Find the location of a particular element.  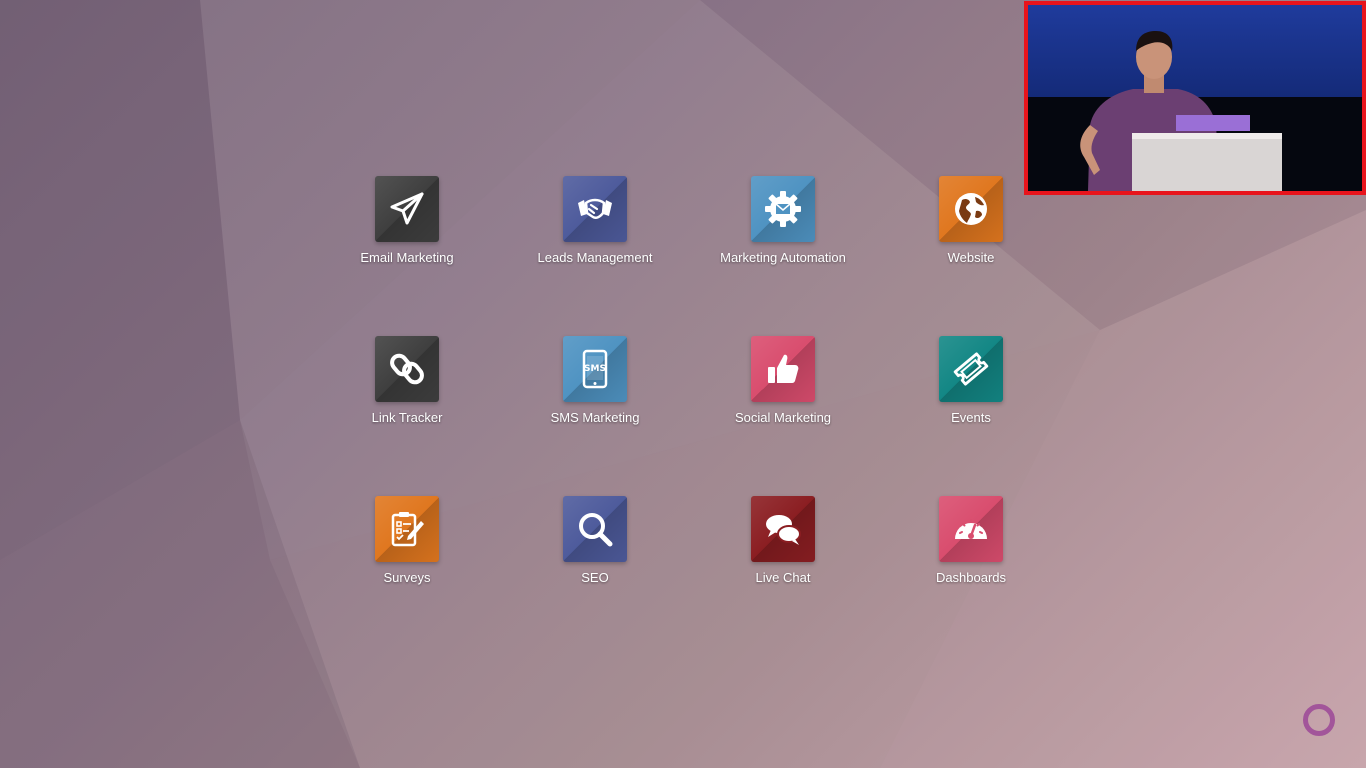

app-label: Live Chat is located at coordinates (783, 577).